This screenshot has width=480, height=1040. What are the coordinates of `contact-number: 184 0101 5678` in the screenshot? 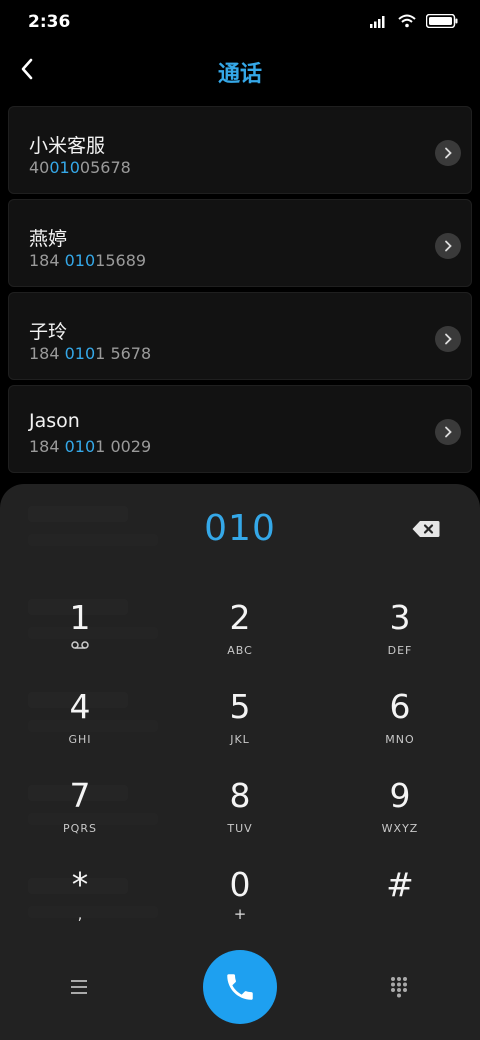 It's located at (90, 353).